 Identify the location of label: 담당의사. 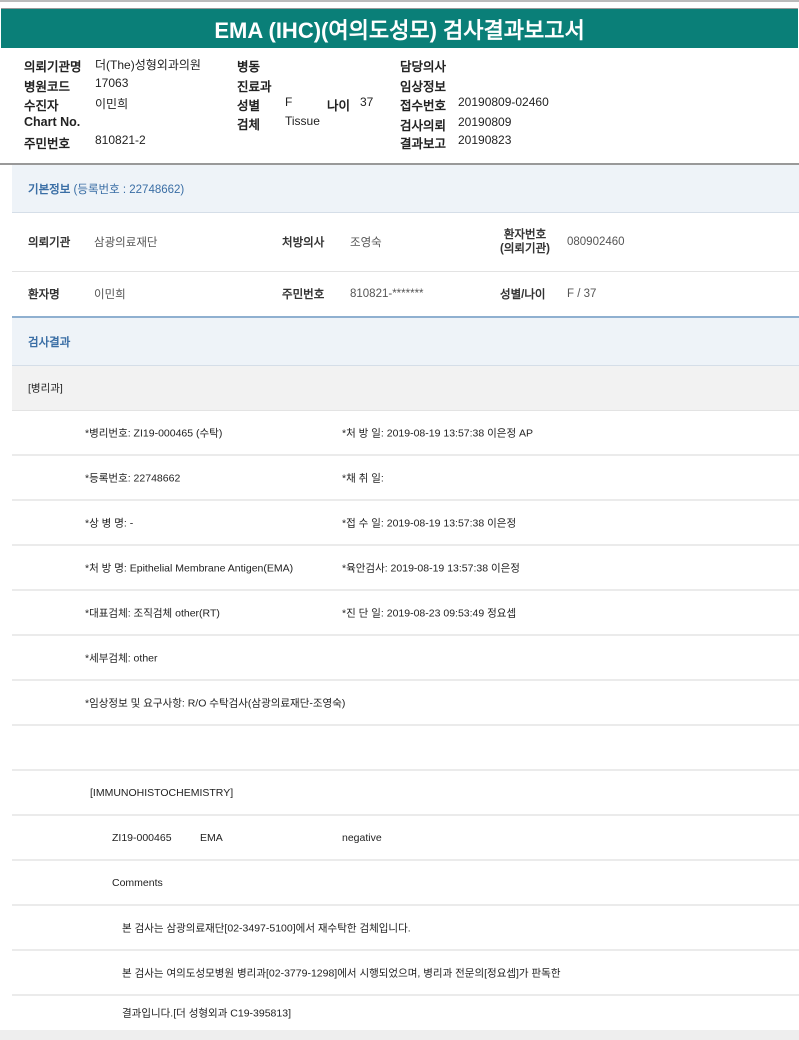
(423, 67).